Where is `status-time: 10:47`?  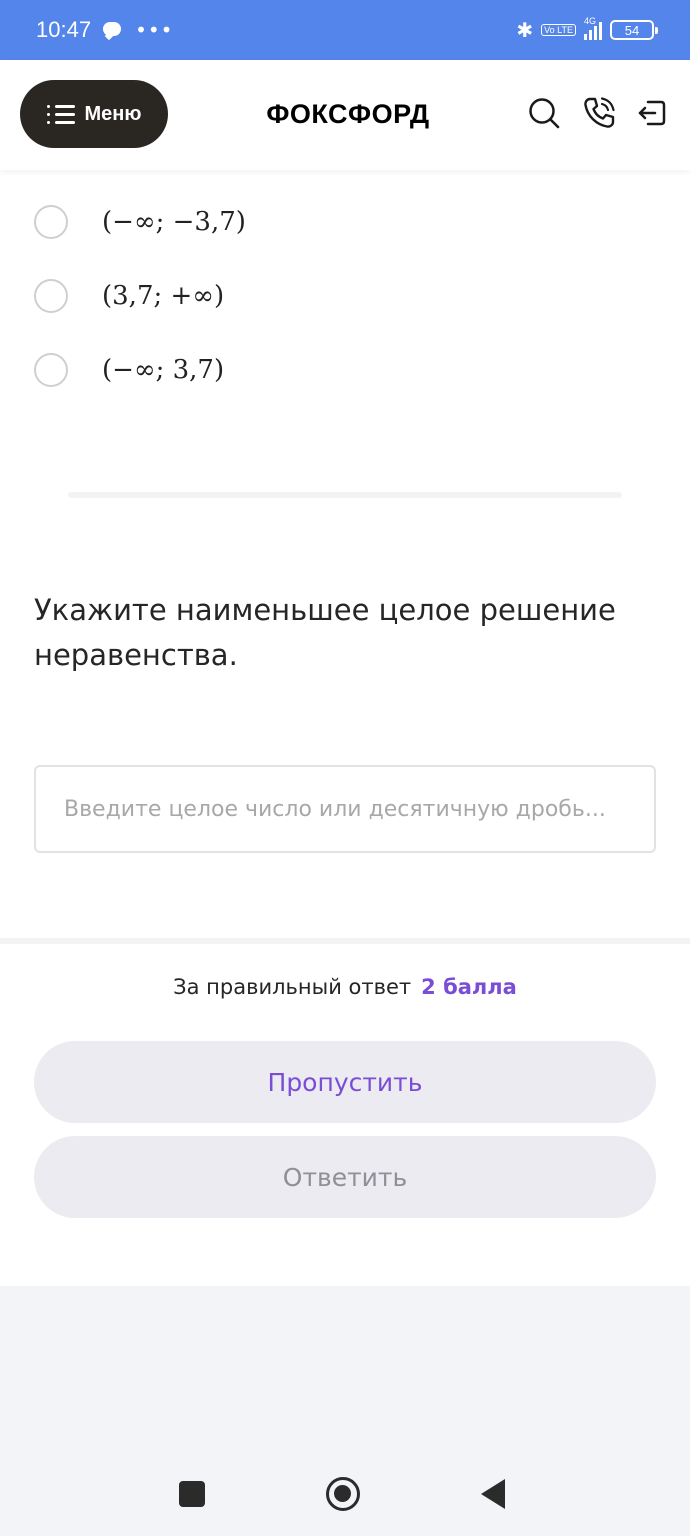
status-time: 10:47 is located at coordinates (64, 29).